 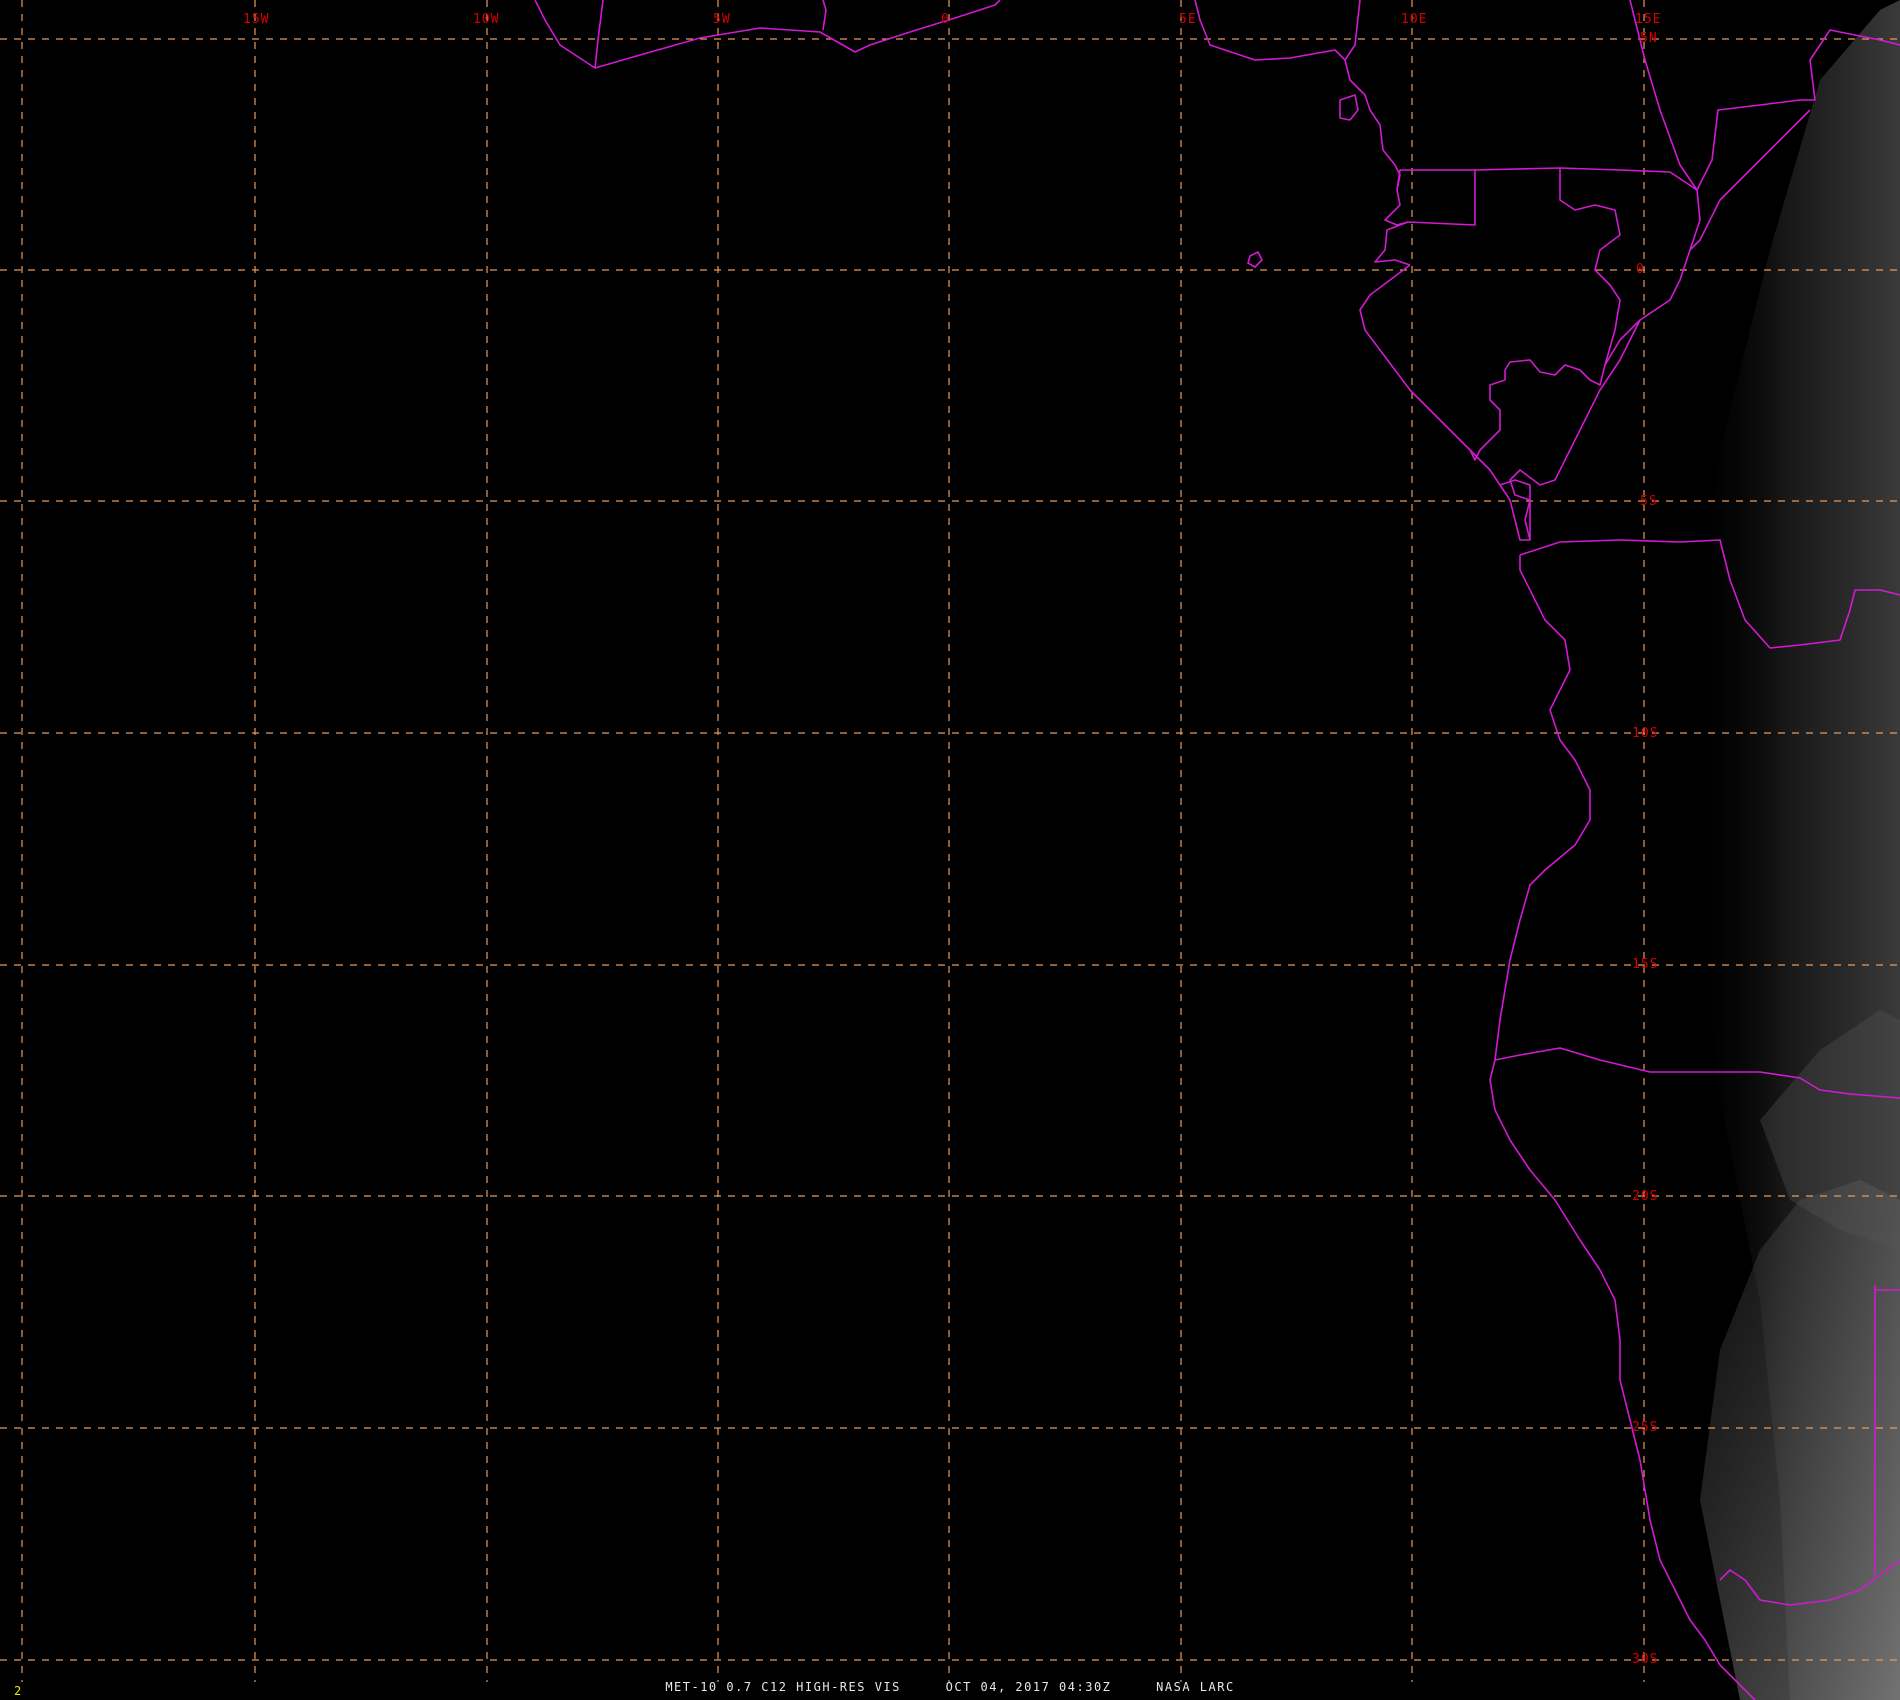 I want to click on lon-label: 0, so click(x=945, y=19).